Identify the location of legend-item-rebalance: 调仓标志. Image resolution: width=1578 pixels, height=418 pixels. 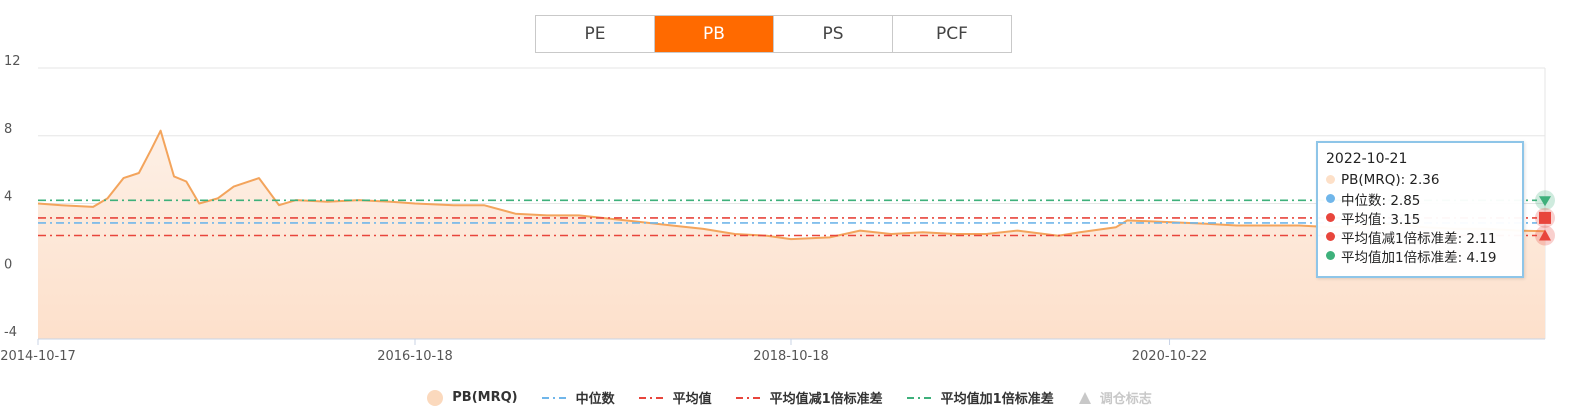
(1115, 397).